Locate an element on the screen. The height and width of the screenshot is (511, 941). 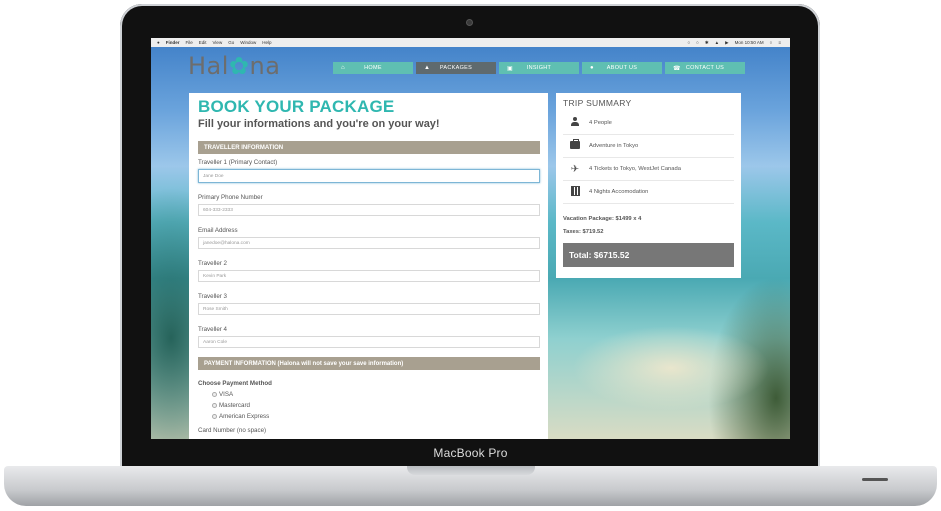
logo-text-right: na is located at coordinates (265, 66).